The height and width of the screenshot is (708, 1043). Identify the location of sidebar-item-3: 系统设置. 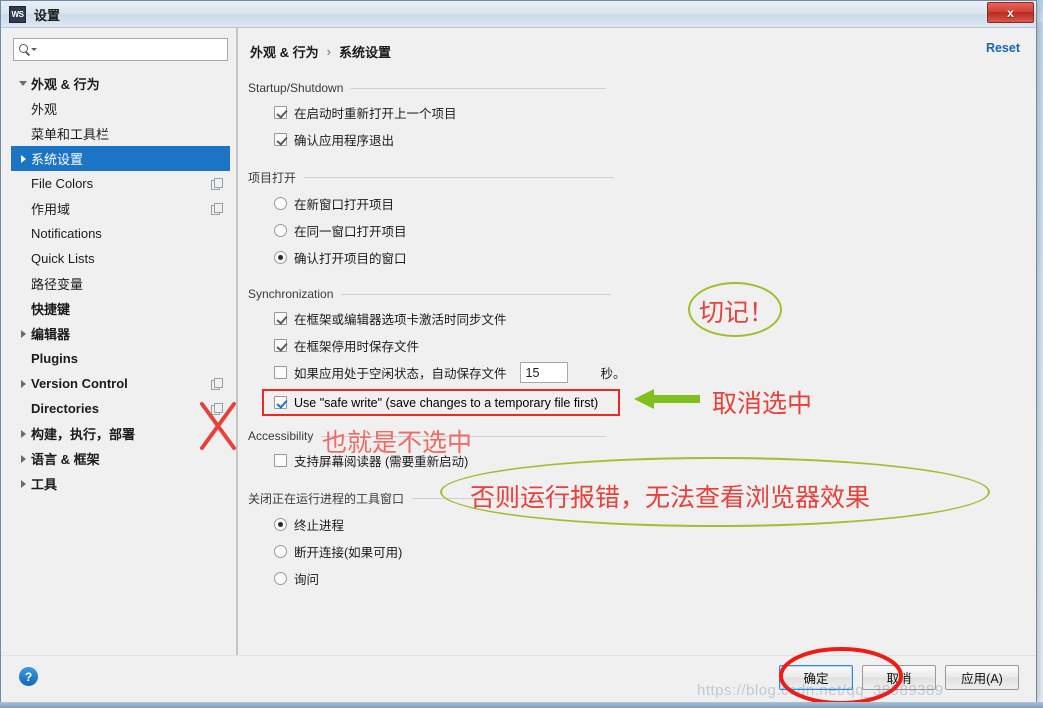
(120, 158).